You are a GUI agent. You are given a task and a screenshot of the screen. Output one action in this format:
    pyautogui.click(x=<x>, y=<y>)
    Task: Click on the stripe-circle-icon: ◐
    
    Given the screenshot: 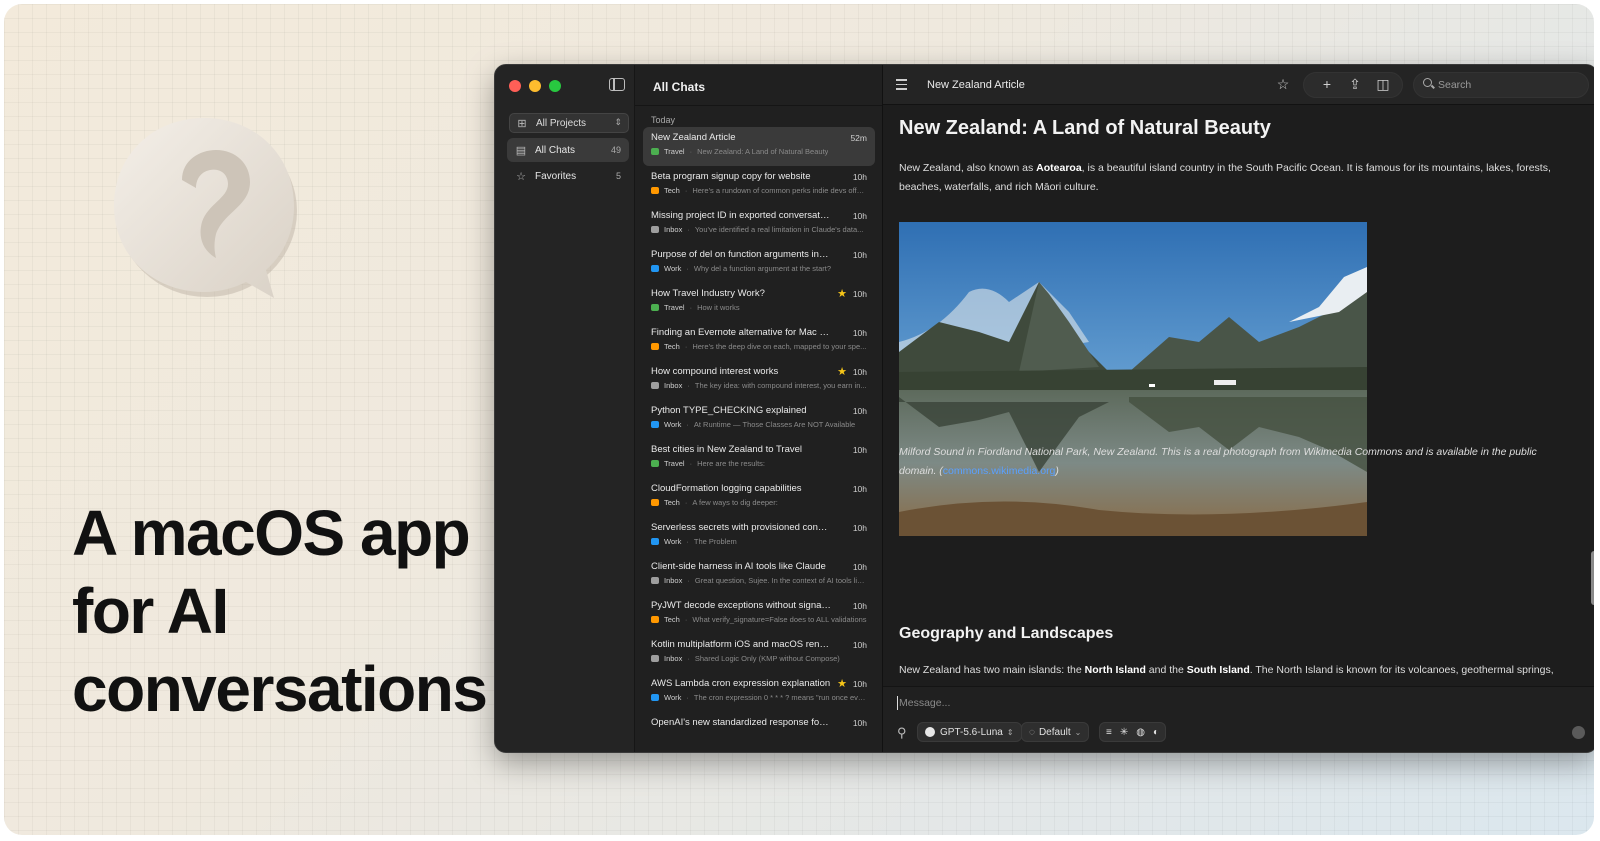 What is the action you would take?
    pyautogui.click(x=1156, y=732)
    